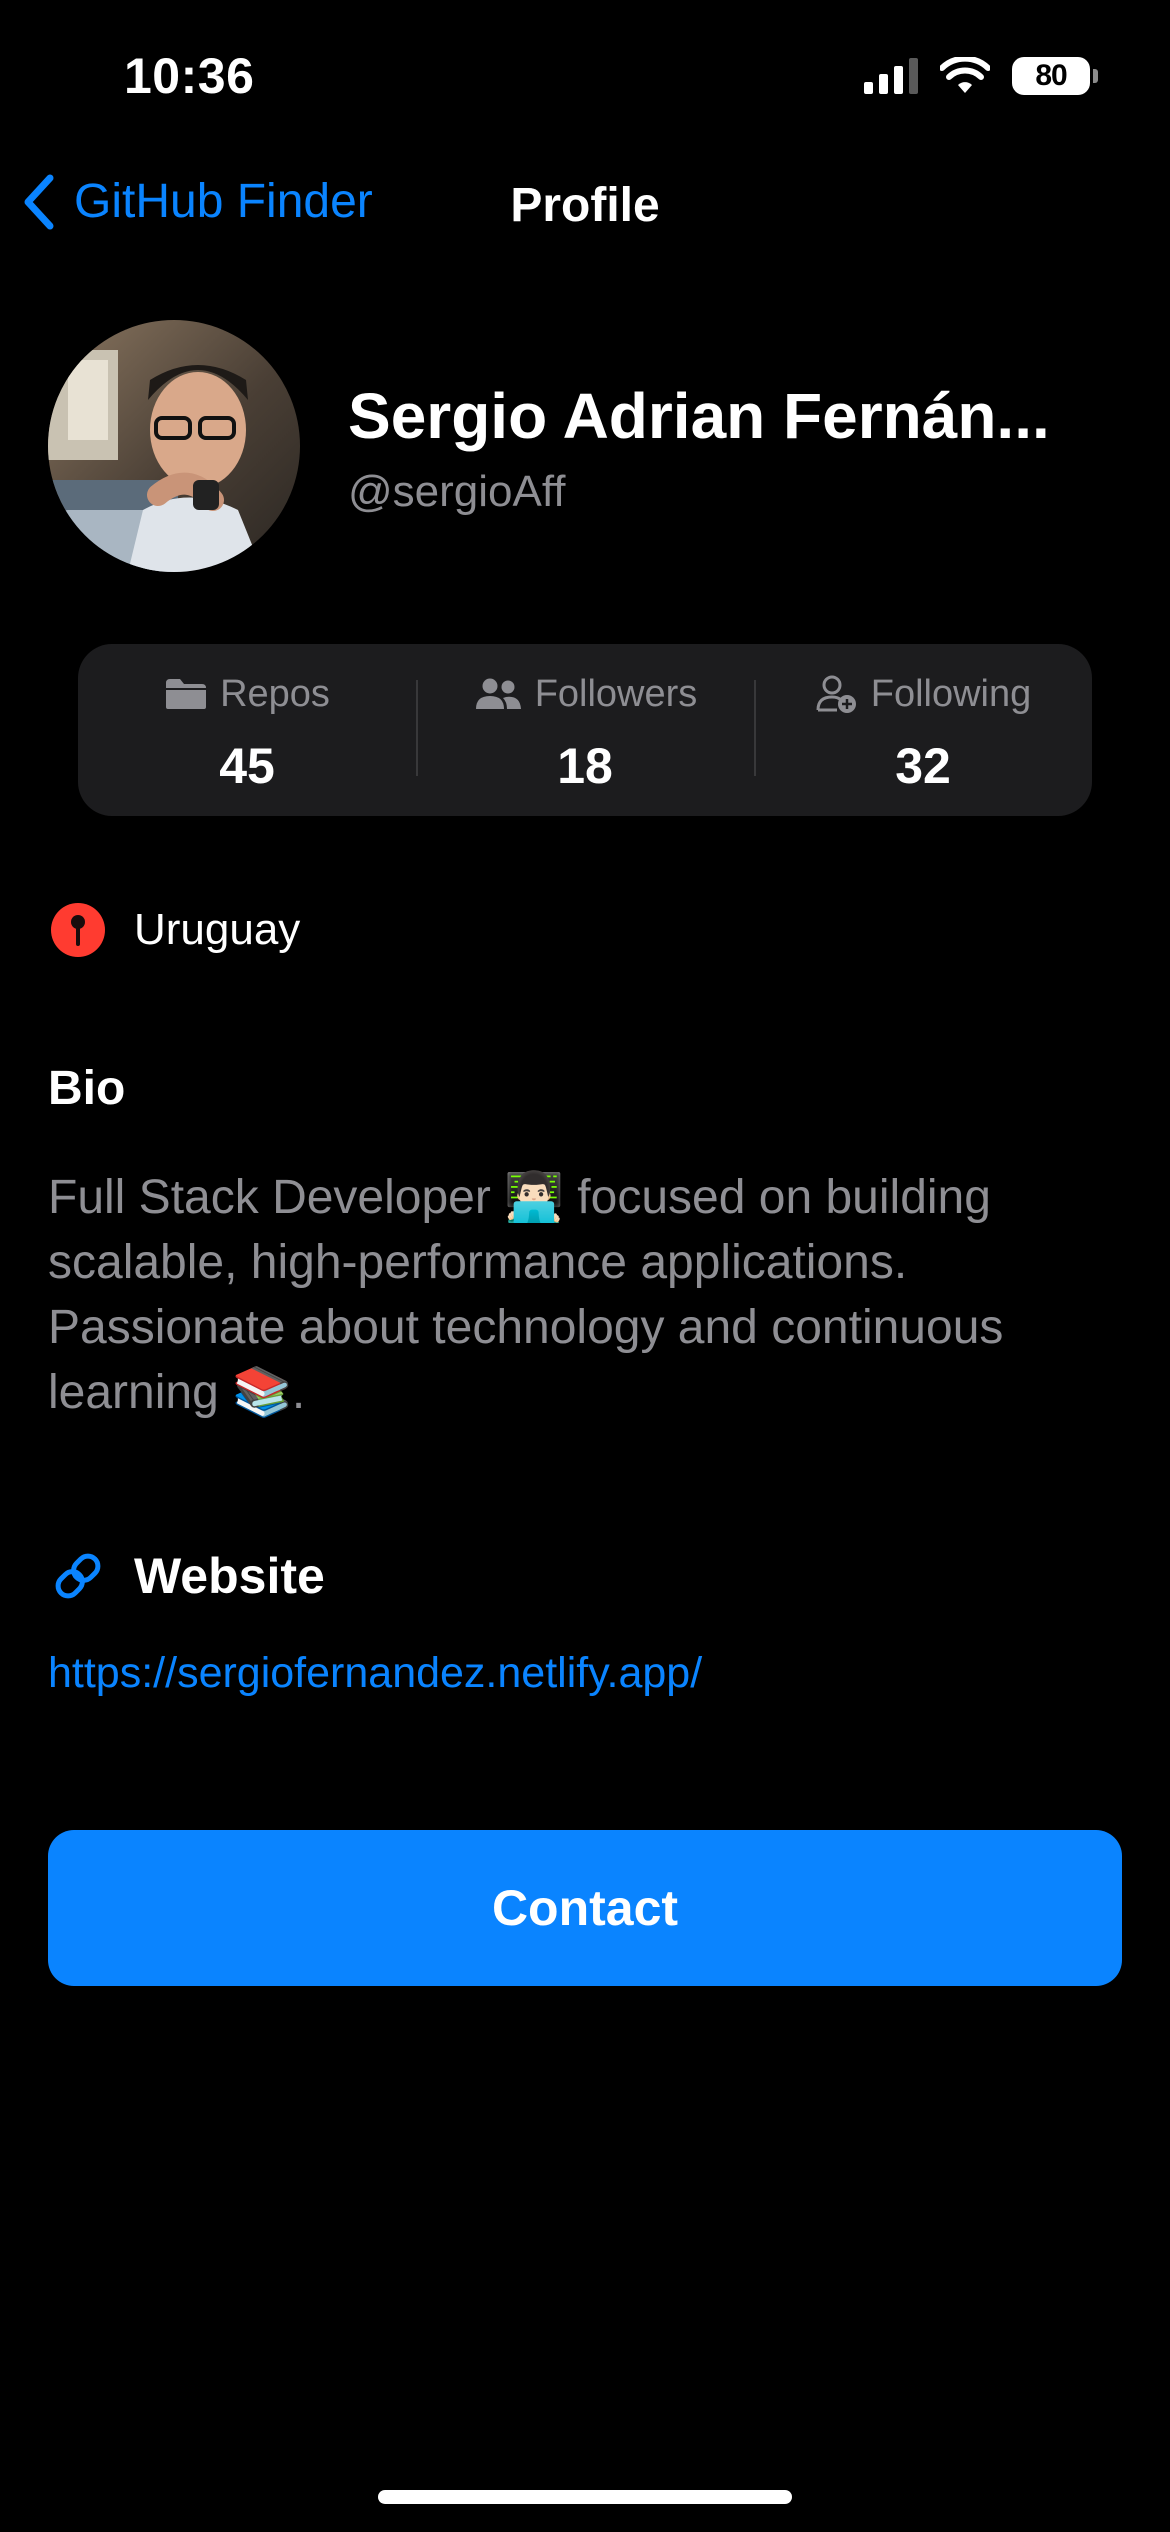  I want to click on battery-level: 80, so click(1051, 75).